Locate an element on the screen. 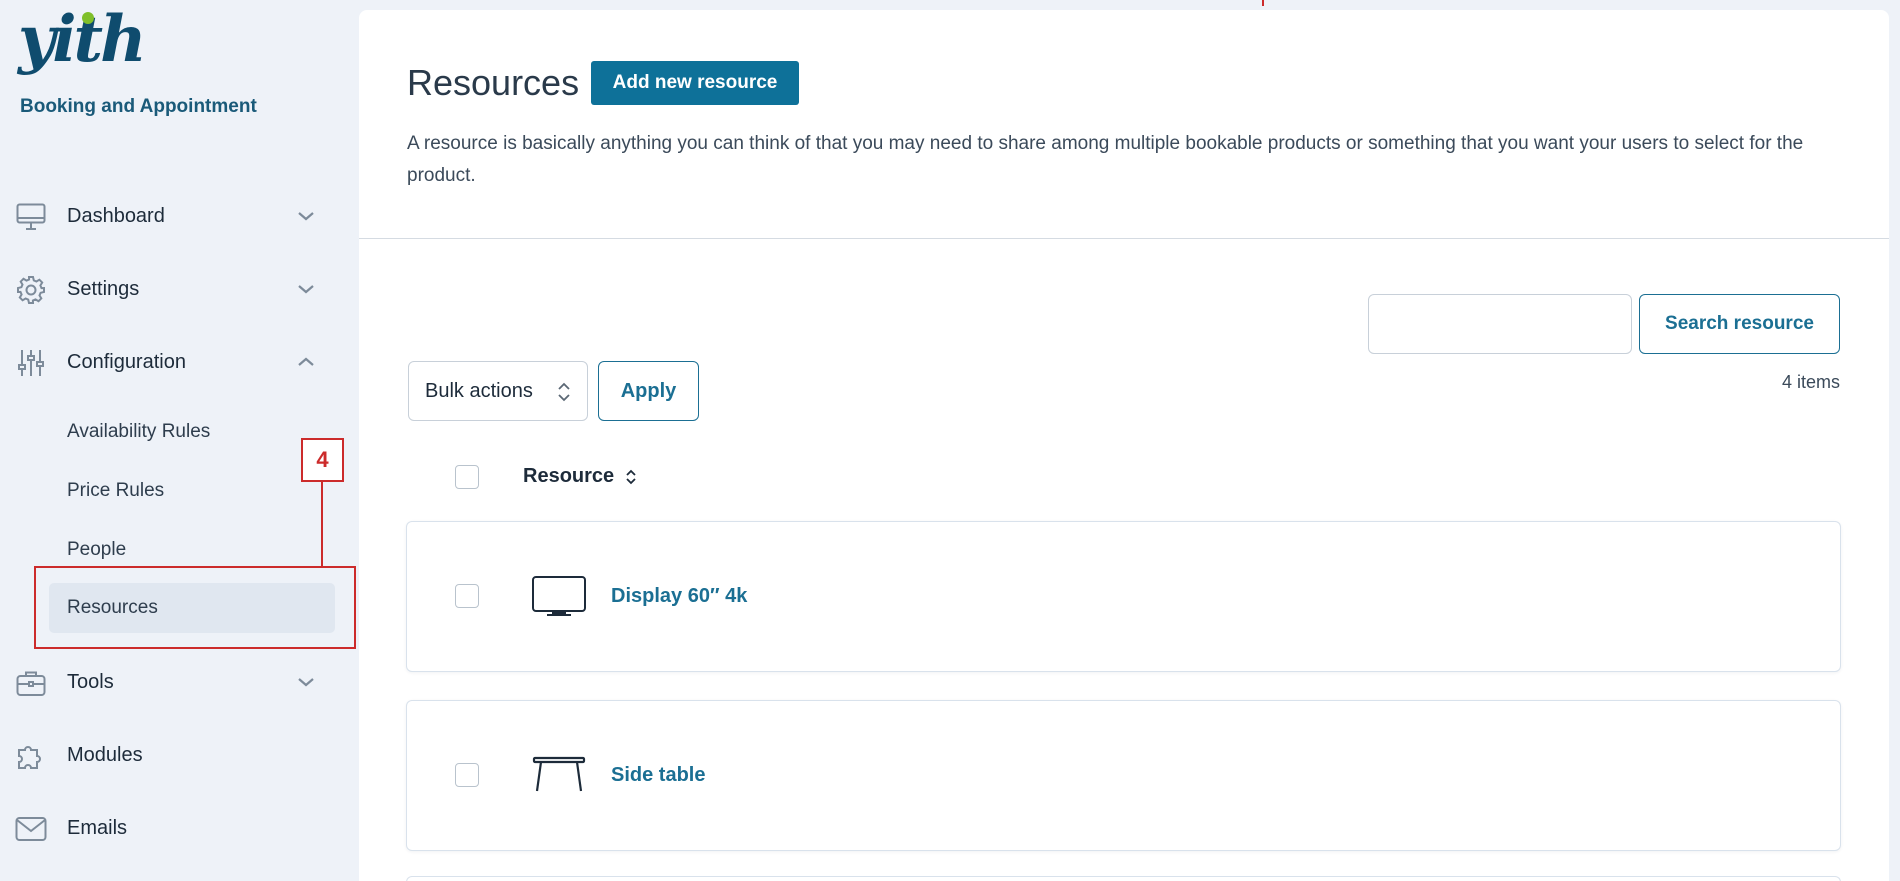 Image resolution: width=1900 pixels, height=881 pixels. column-header-resource: Resource is located at coordinates (580, 476).